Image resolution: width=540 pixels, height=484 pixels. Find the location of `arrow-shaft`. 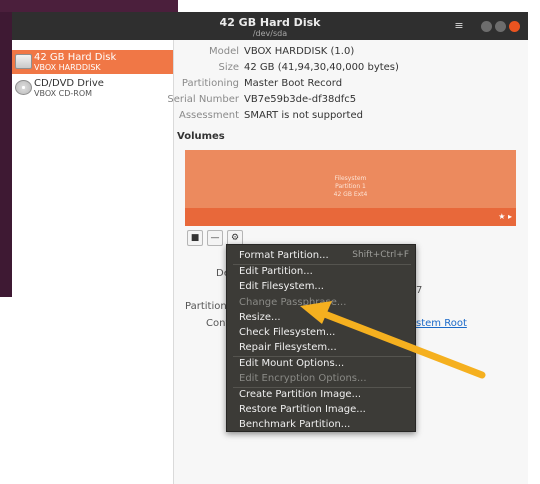

arrow-shaft is located at coordinates (402, 344).